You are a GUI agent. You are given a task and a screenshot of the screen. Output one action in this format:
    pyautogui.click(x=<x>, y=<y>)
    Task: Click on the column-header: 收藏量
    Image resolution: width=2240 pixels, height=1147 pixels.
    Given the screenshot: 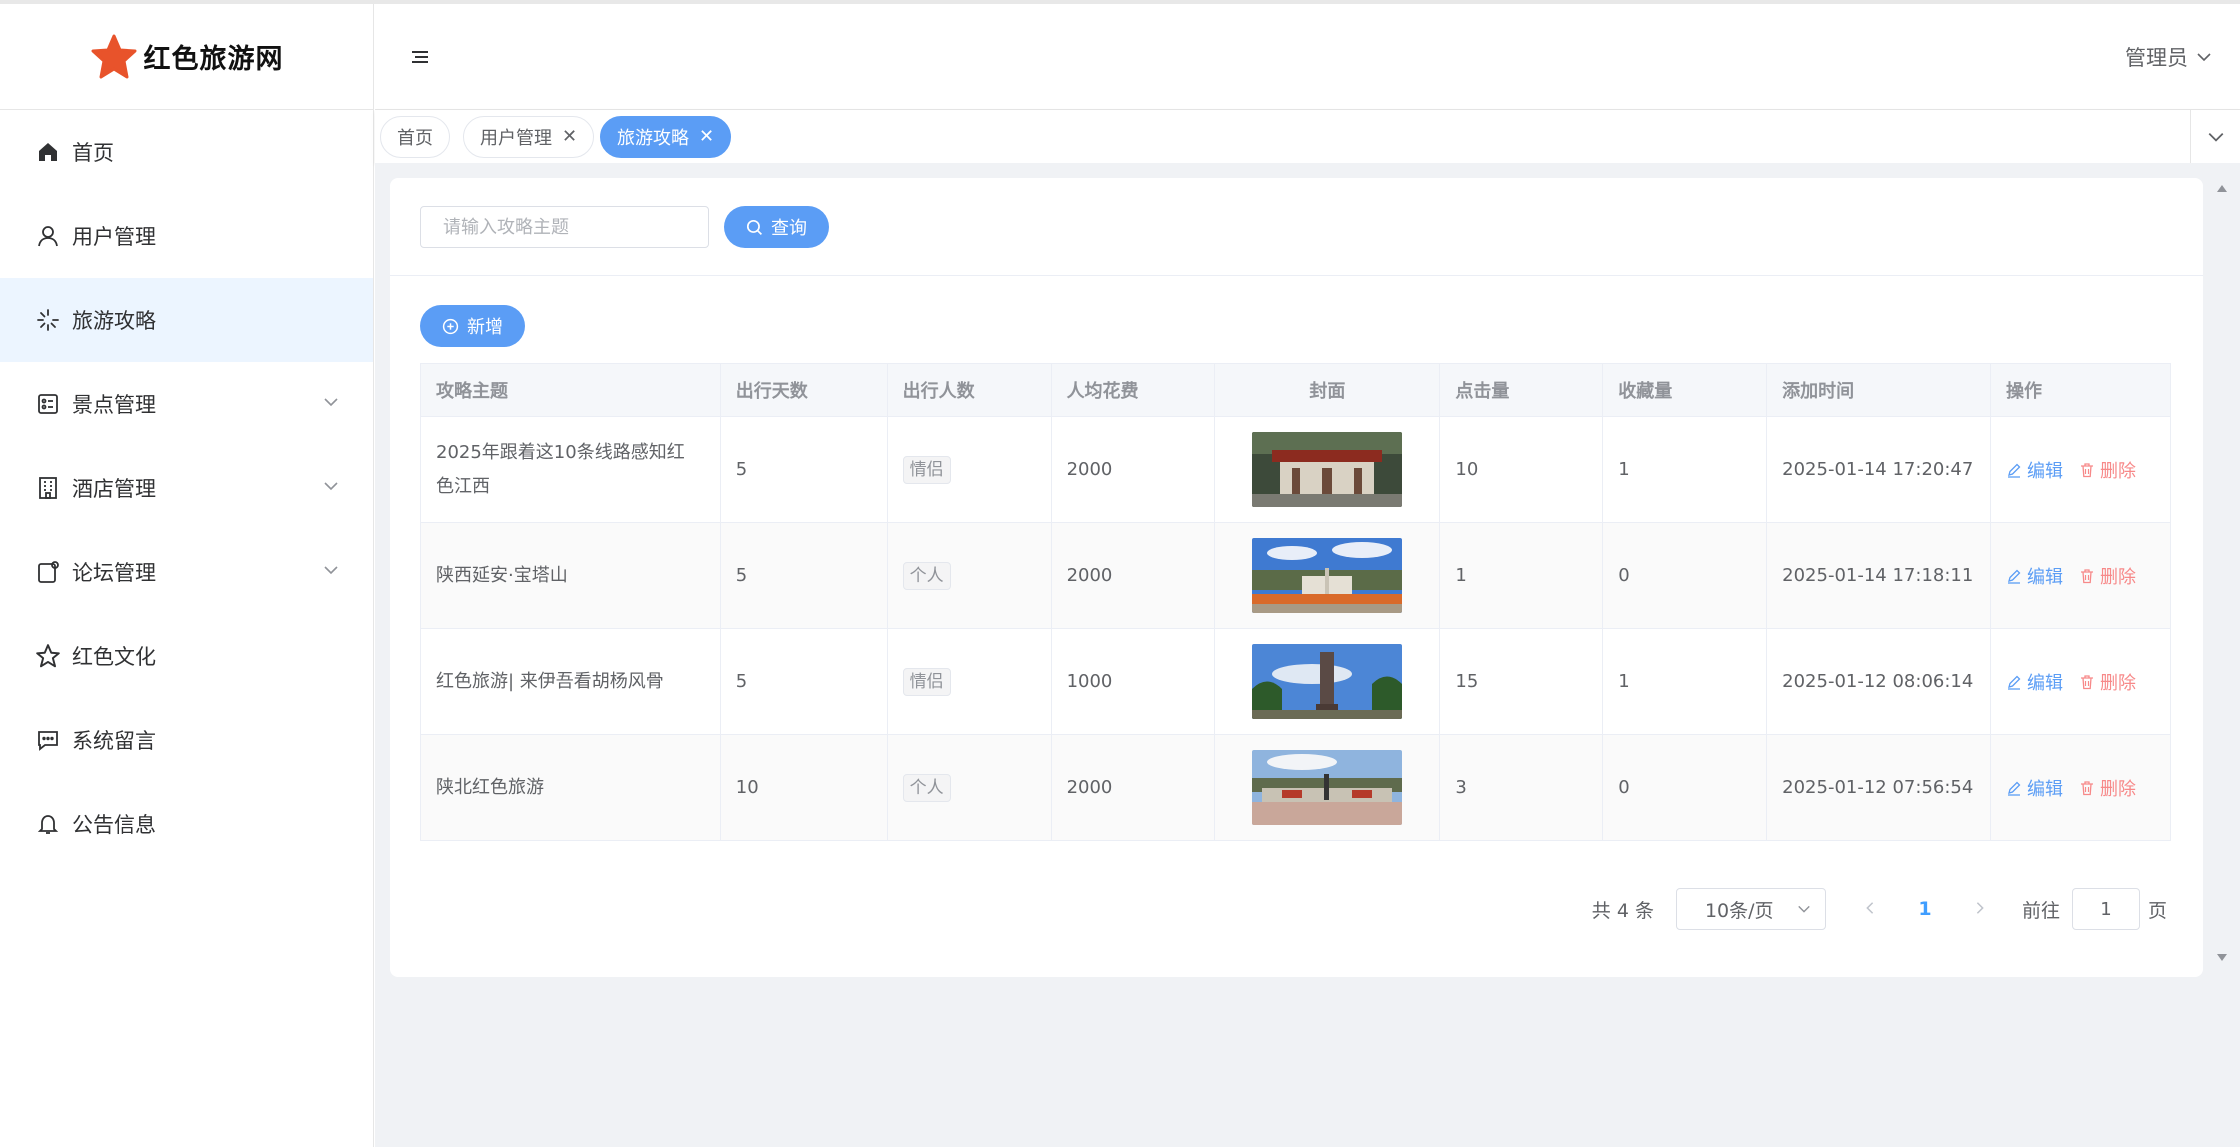 What is the action you would take?
    pyautogui.click(x=1685, y=390)
    